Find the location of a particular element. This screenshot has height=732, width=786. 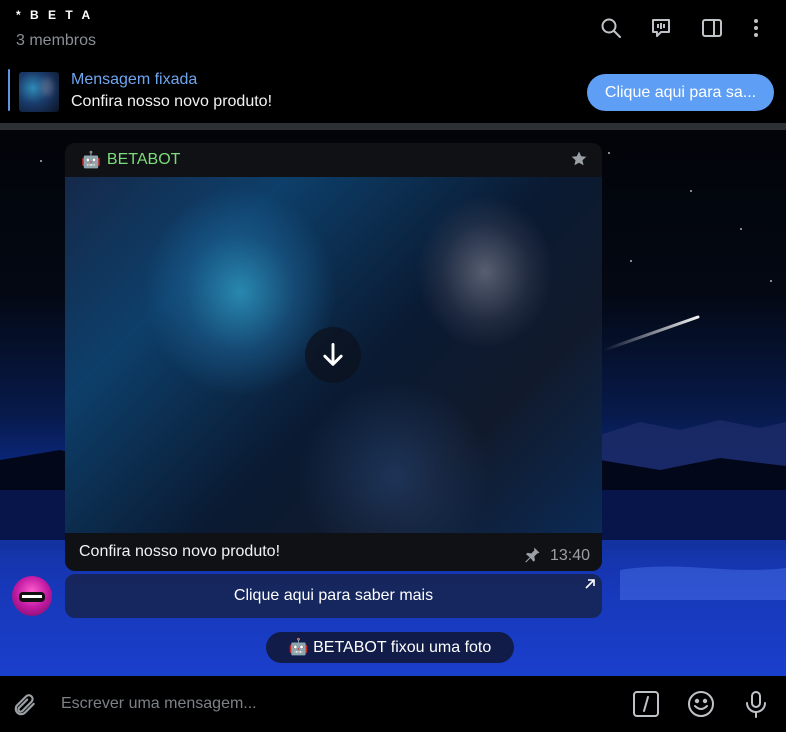

external-link-icon is located at coordinates (590, 584).